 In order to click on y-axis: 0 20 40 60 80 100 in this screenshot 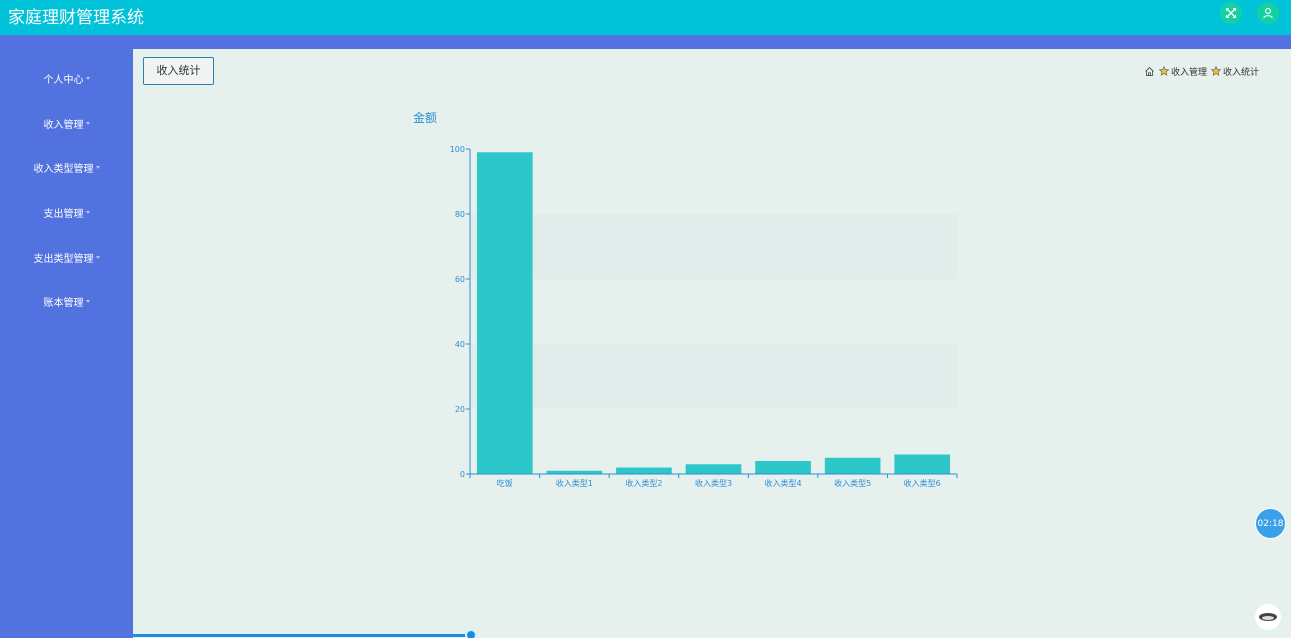, I will do `click(460, 312)`.